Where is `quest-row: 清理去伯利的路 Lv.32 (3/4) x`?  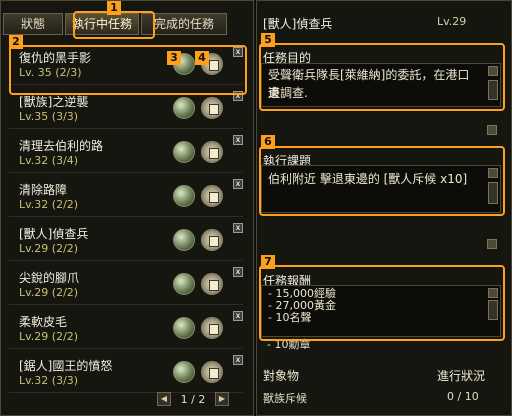
quest-row: 清理去伯利的路 Lv.32 (3/4) x is located at coordinates (126, 153).